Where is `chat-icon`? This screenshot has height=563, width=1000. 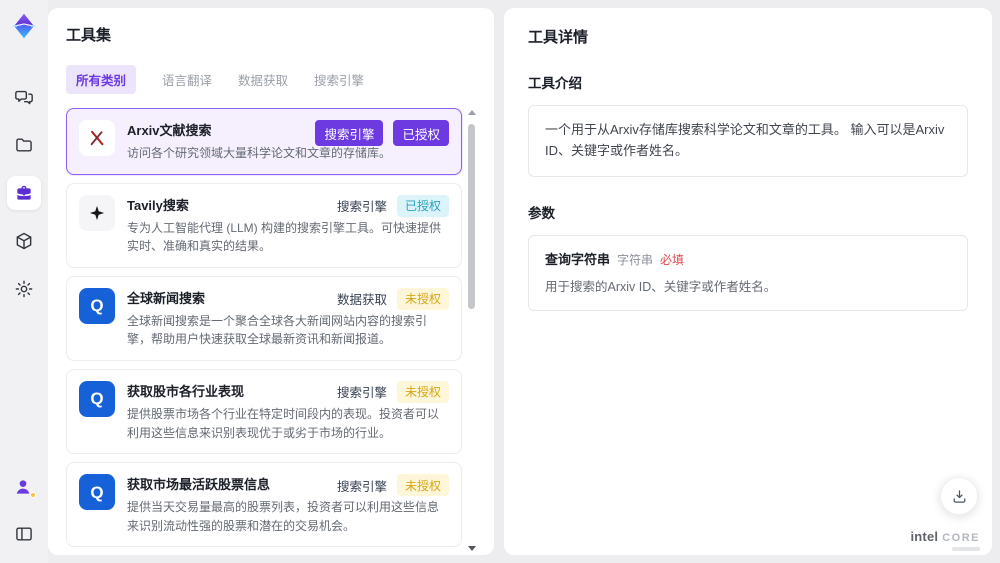 chat-icon is located at coordinates (24, 97).